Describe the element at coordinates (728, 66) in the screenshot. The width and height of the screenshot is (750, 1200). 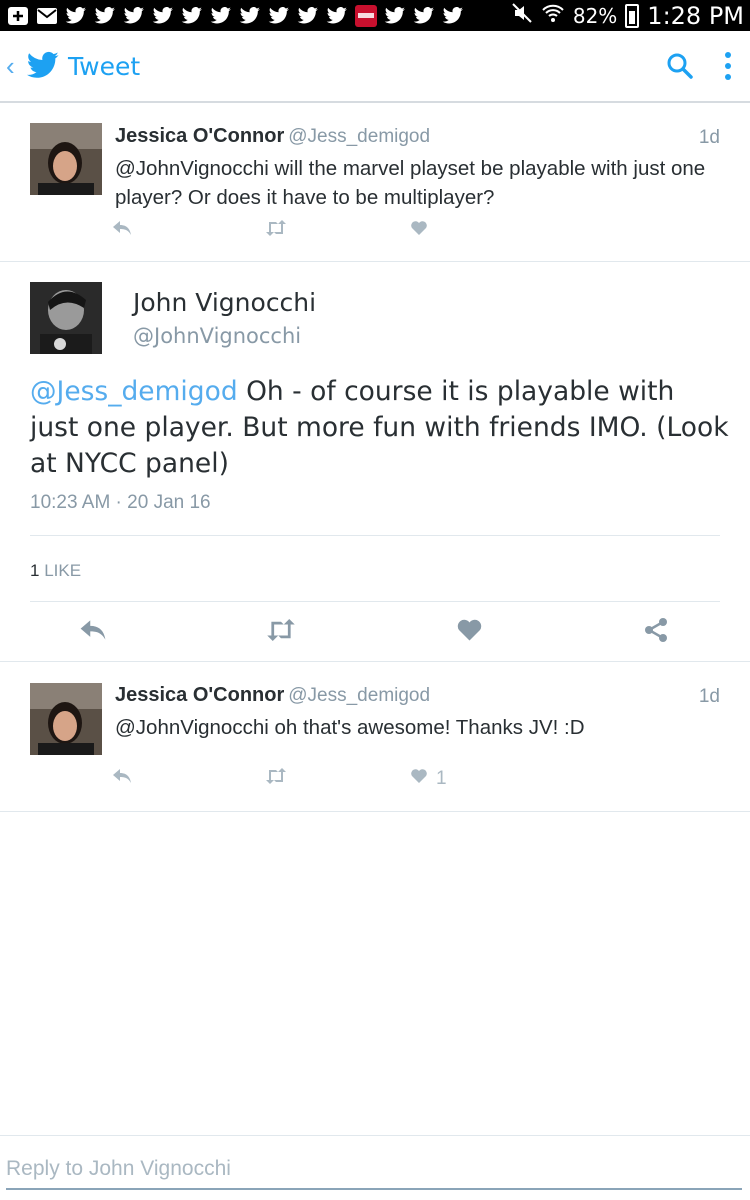
I see `more-vert-icon` at that location.